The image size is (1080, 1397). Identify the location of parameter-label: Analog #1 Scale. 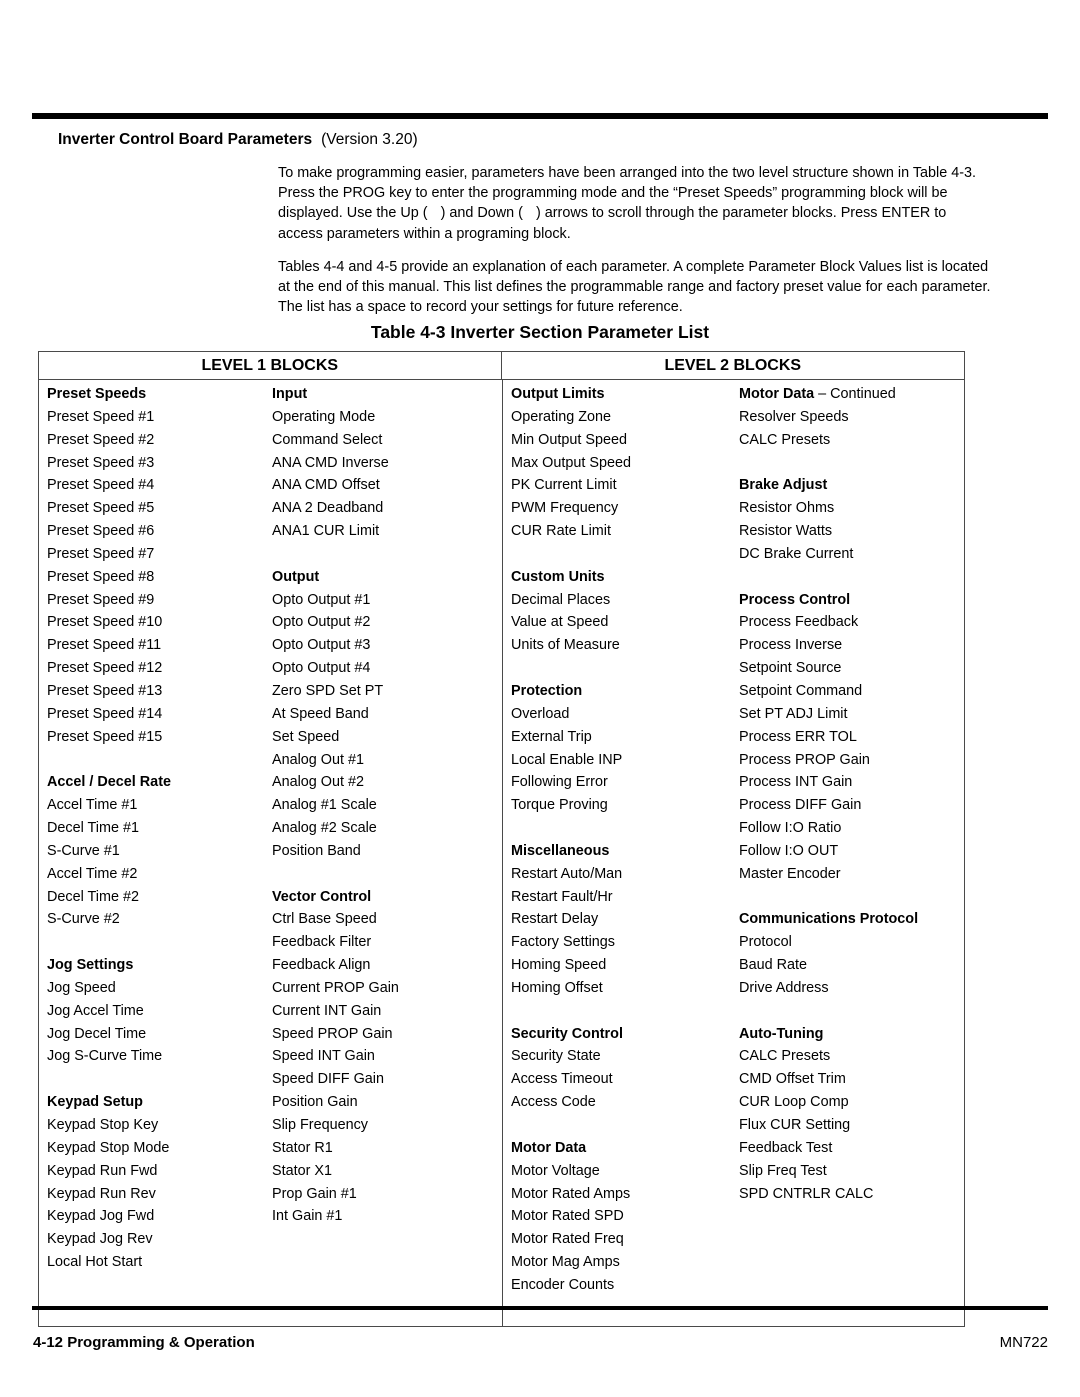
(324, 805).